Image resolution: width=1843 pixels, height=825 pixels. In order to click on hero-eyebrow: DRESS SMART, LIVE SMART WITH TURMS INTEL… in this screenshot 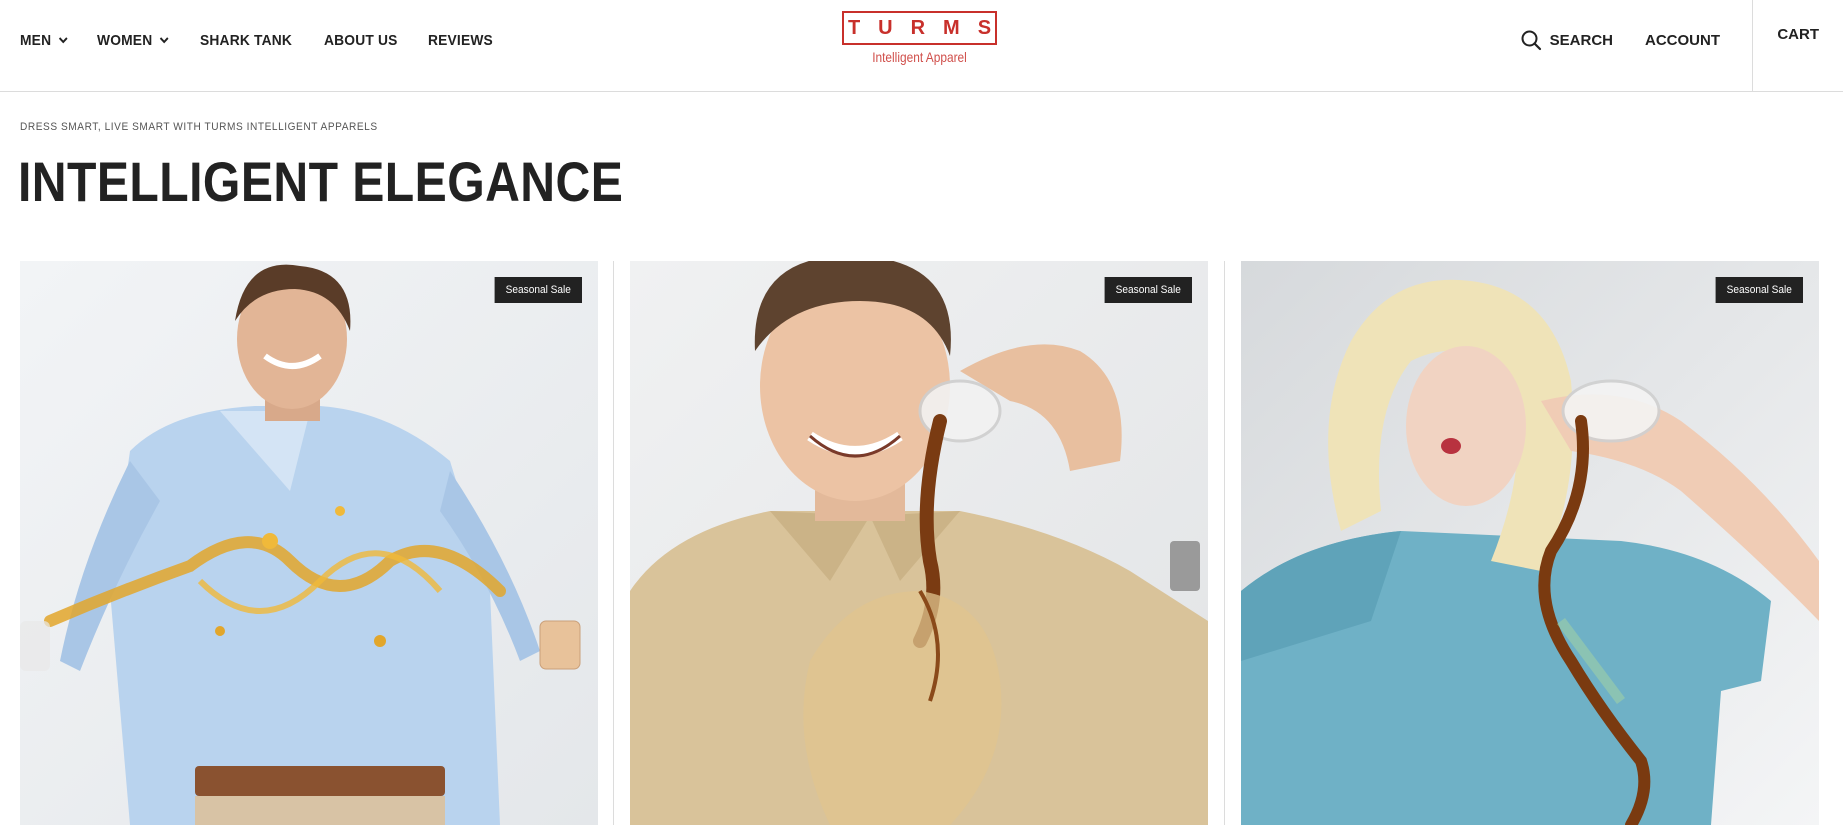, I will do `click(199, 127)`.